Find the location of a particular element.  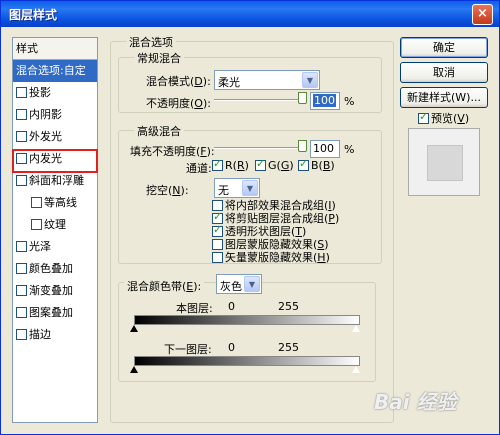

channel-g: G(G) is located at coordinates (274, 164).